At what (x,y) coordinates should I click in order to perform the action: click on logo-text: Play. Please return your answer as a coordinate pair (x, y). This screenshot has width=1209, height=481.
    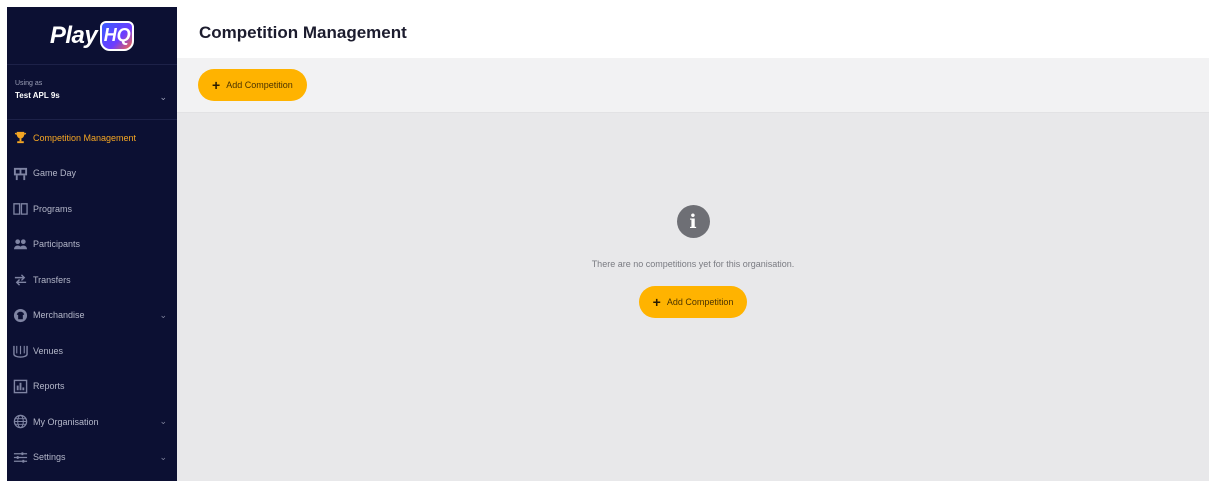
    Looking at the image, I should click on (73, 35).